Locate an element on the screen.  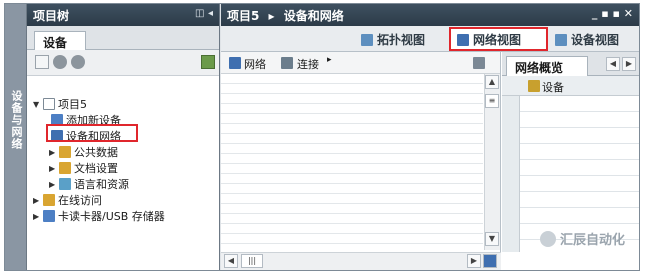
canvas-vertical-scrollbar: ▲ ≡ ▼ is located at coordinates (492, 162).